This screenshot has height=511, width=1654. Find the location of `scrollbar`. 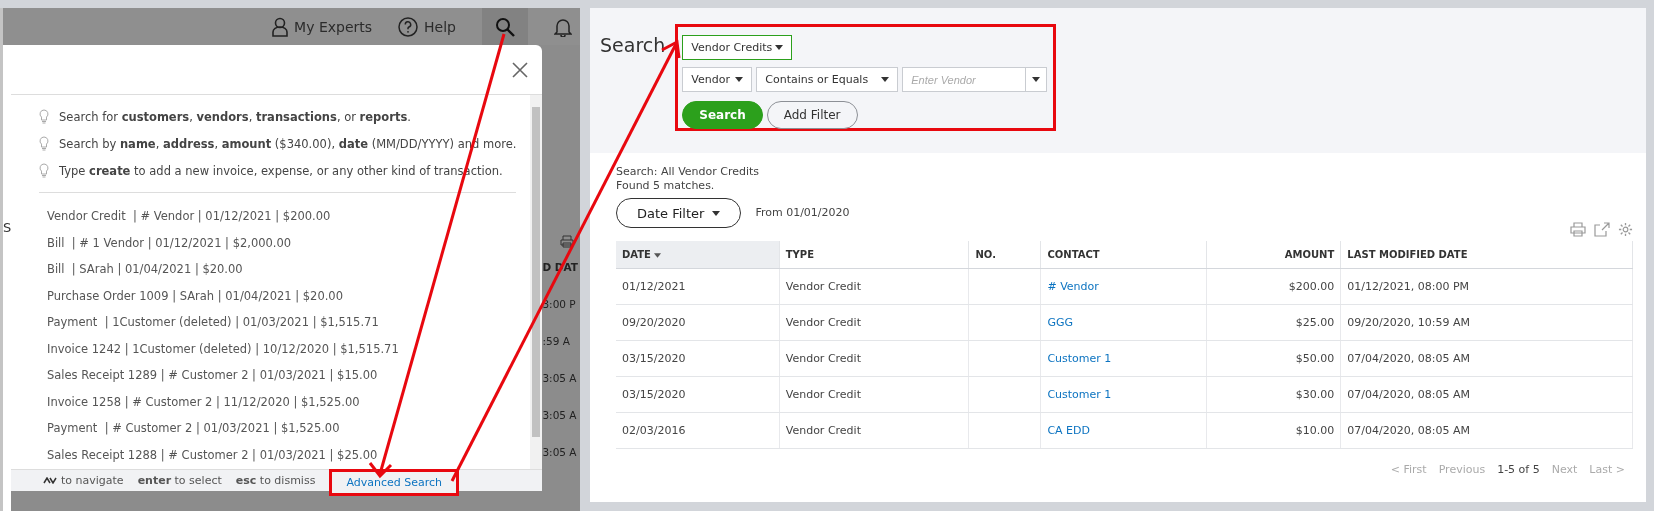

scrollbar is located at coordinates (536, 282).